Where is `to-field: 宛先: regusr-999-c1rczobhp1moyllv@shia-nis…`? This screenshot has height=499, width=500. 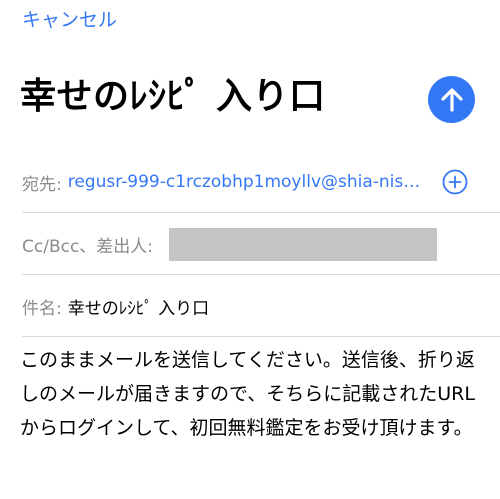
to-field: 宛先: regusr-999-c1rczobhp1moyllv@shia-nis… is located at coordinates (261, 182).